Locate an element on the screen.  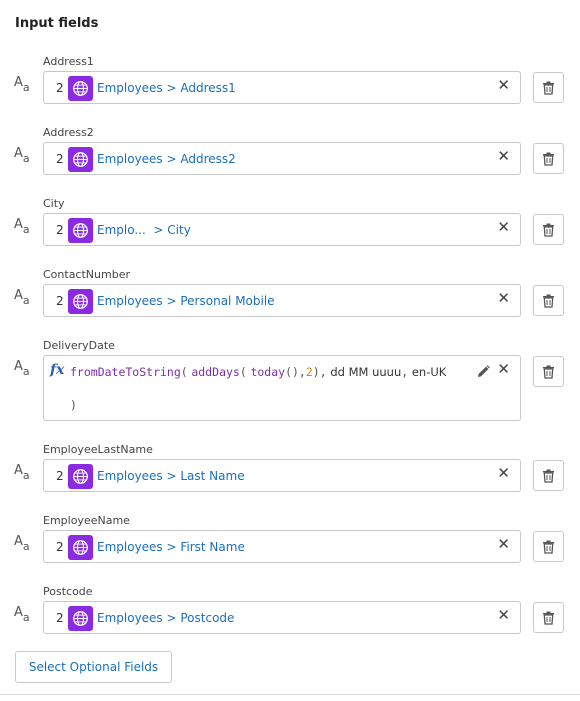
ref-text: Employees > Address1 is located at coordinates (166, 88).